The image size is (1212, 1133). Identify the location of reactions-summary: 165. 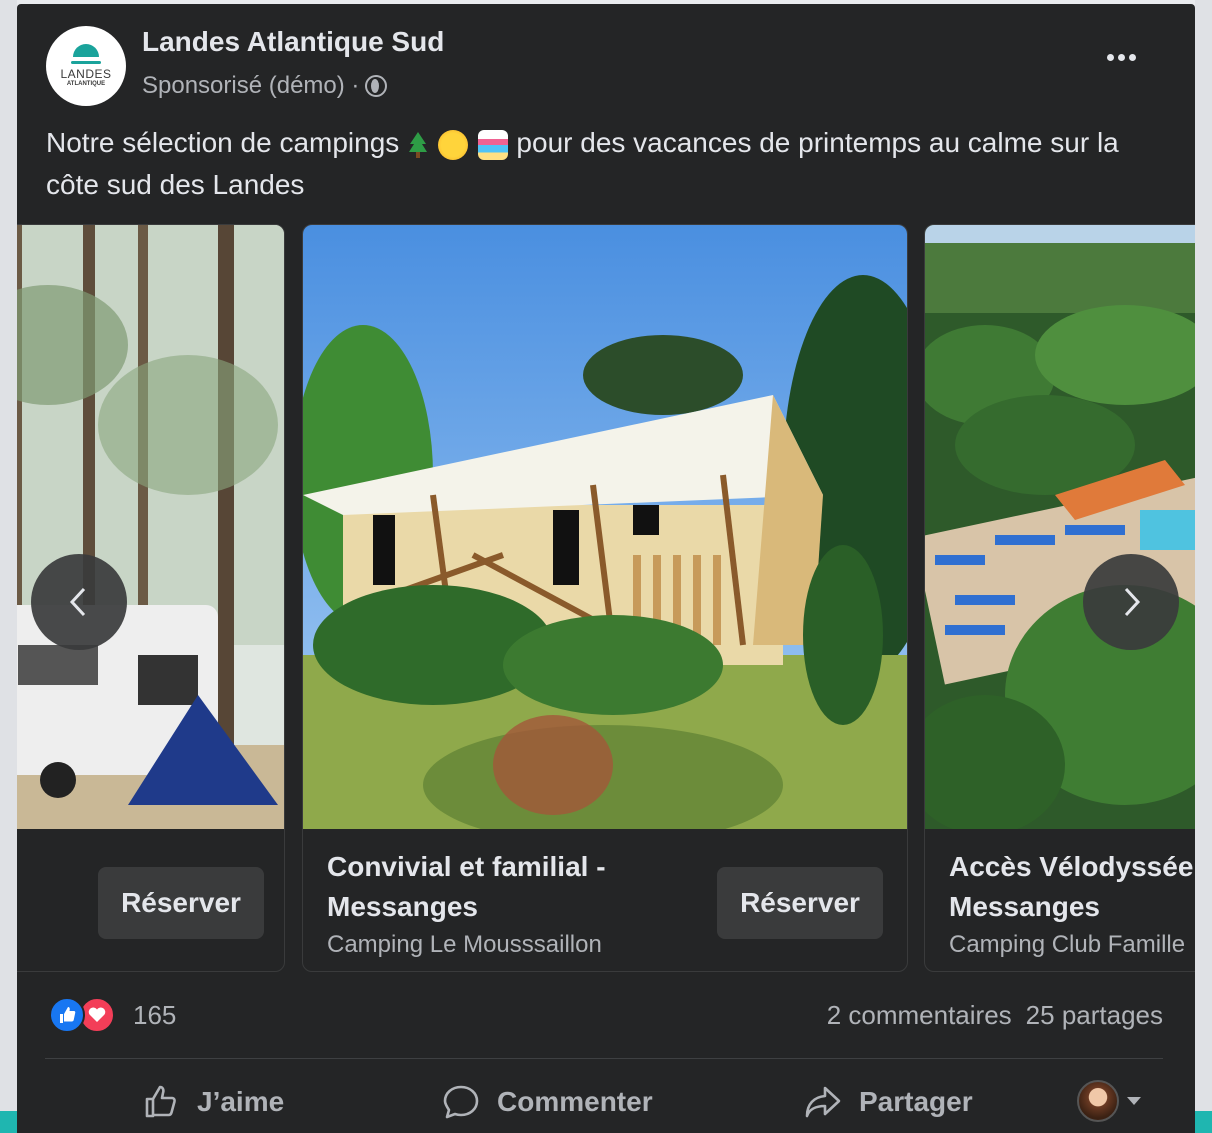
(112, 1015).